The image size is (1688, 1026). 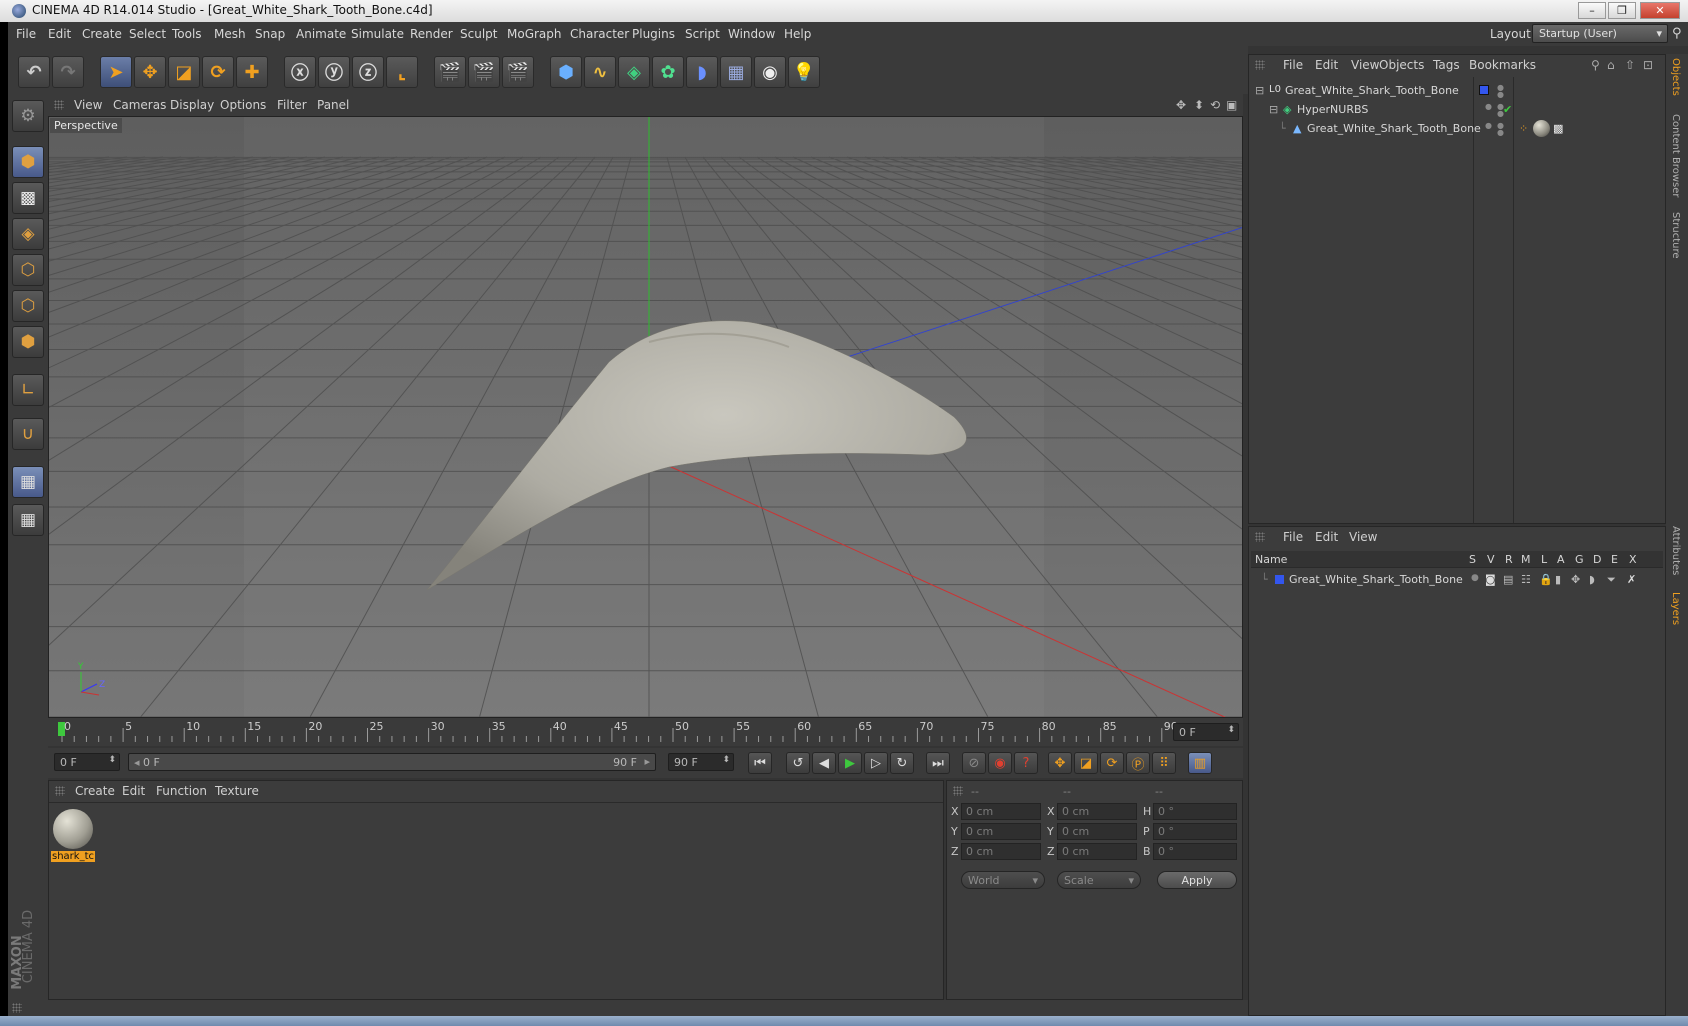 I want to click on menu-simulate: Simulate, so click(x=377, y=34).